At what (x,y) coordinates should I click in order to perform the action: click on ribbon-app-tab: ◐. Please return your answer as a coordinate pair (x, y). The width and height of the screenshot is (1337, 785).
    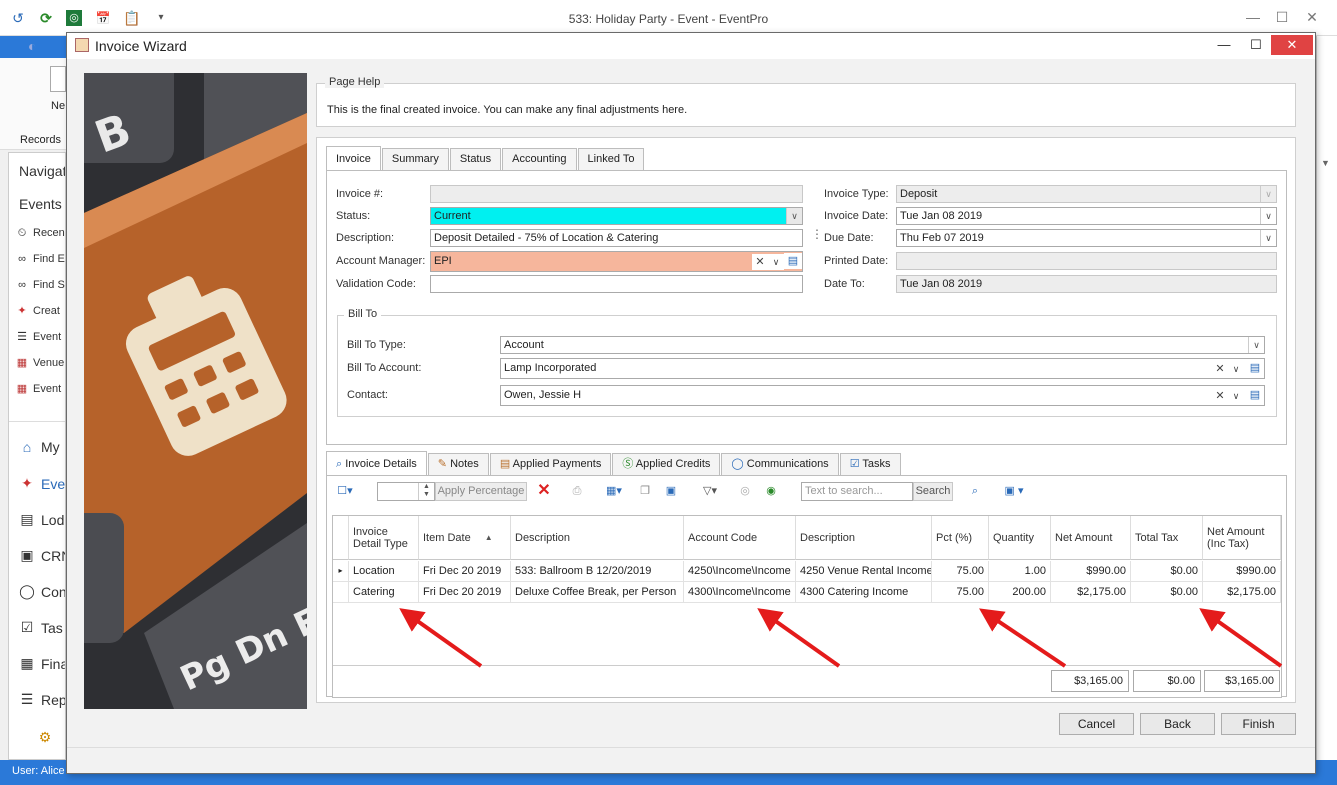
    Looking at the image, I should click on (33, 47).